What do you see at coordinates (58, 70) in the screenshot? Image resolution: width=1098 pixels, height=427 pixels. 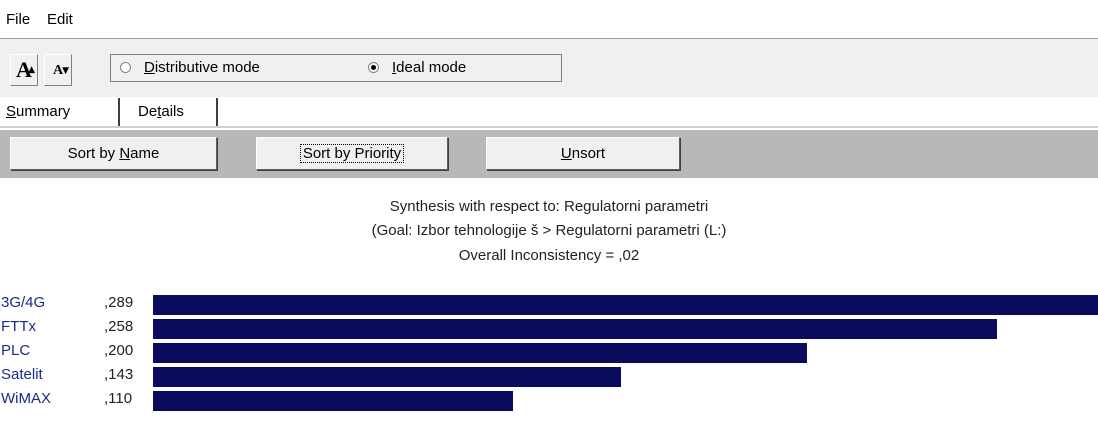 I see `decrease-font-button: A ▼` at bounding box center [58, 70].